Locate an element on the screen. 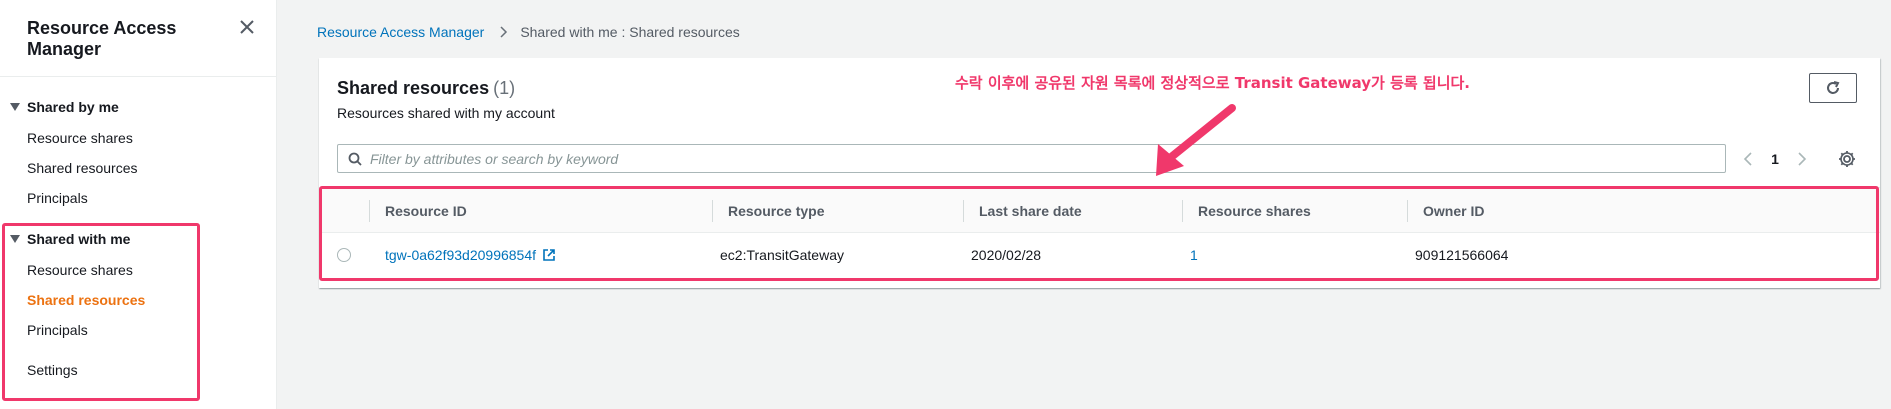 Image resolution: width=1891 pixels, height=409 pixels. column-header-label: Resource shares is located at coordinates (1254, 211).